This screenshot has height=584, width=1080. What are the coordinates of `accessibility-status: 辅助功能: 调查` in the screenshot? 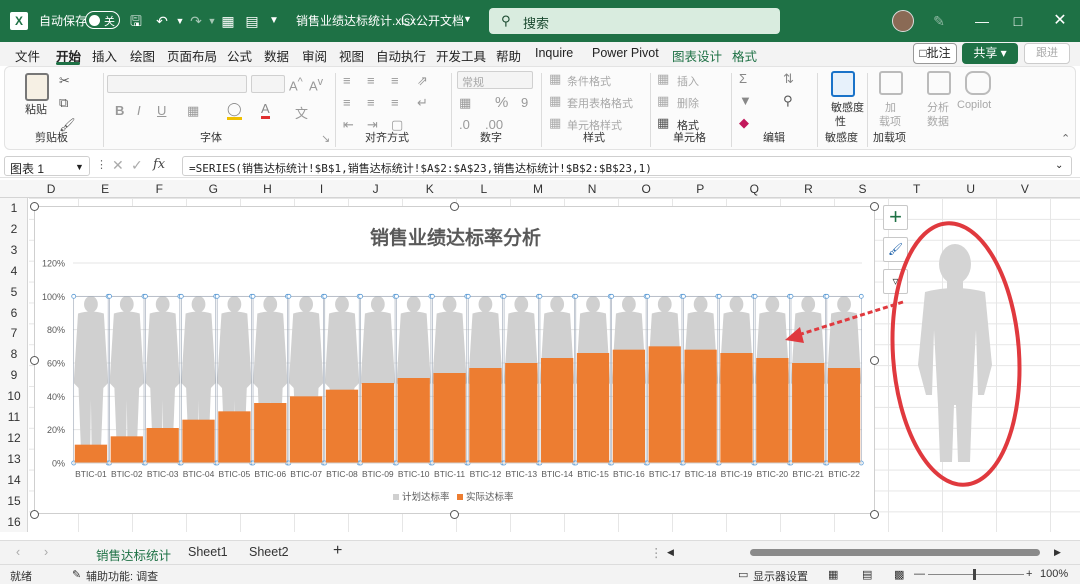 It's located at (122, 576).